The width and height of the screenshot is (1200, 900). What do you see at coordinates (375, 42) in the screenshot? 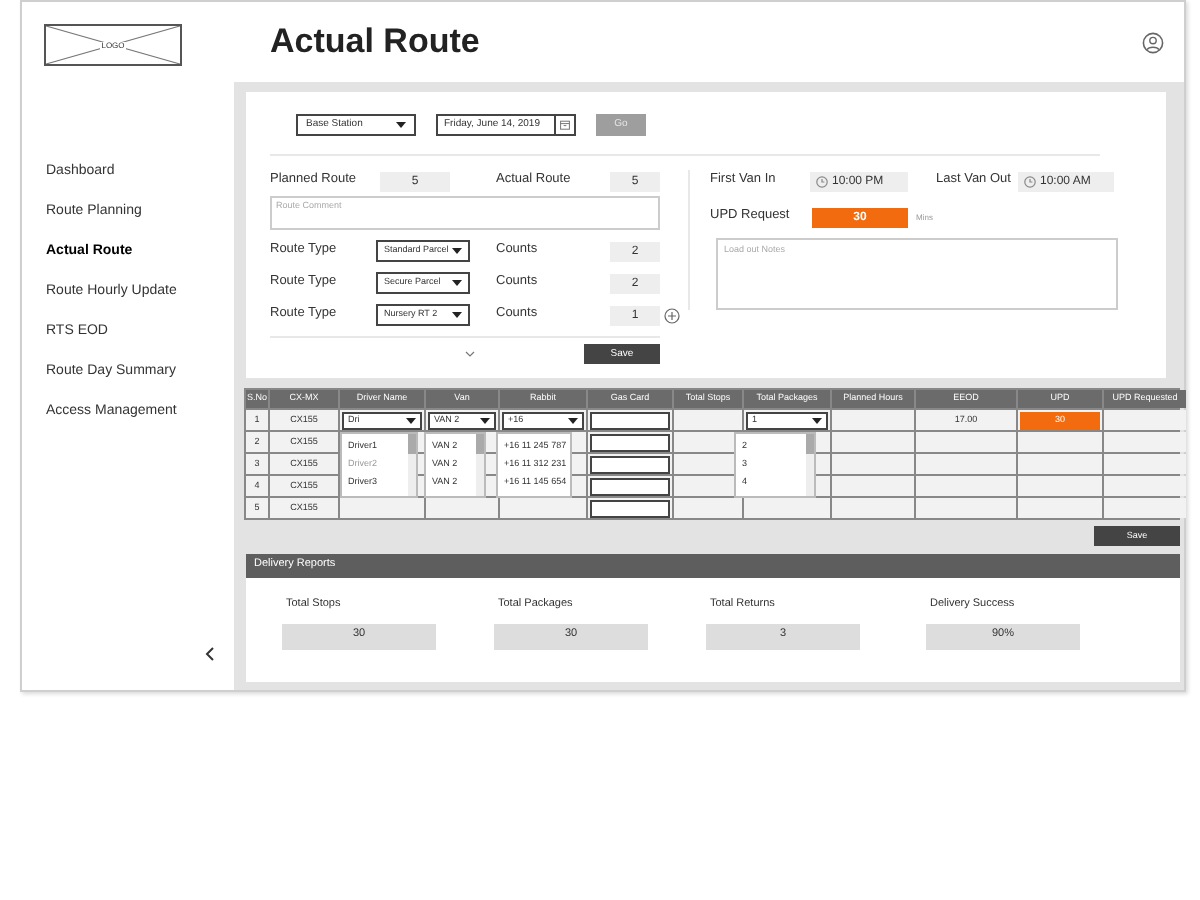
I see `page-title: Actual Route` at bounding box center [375, 42].